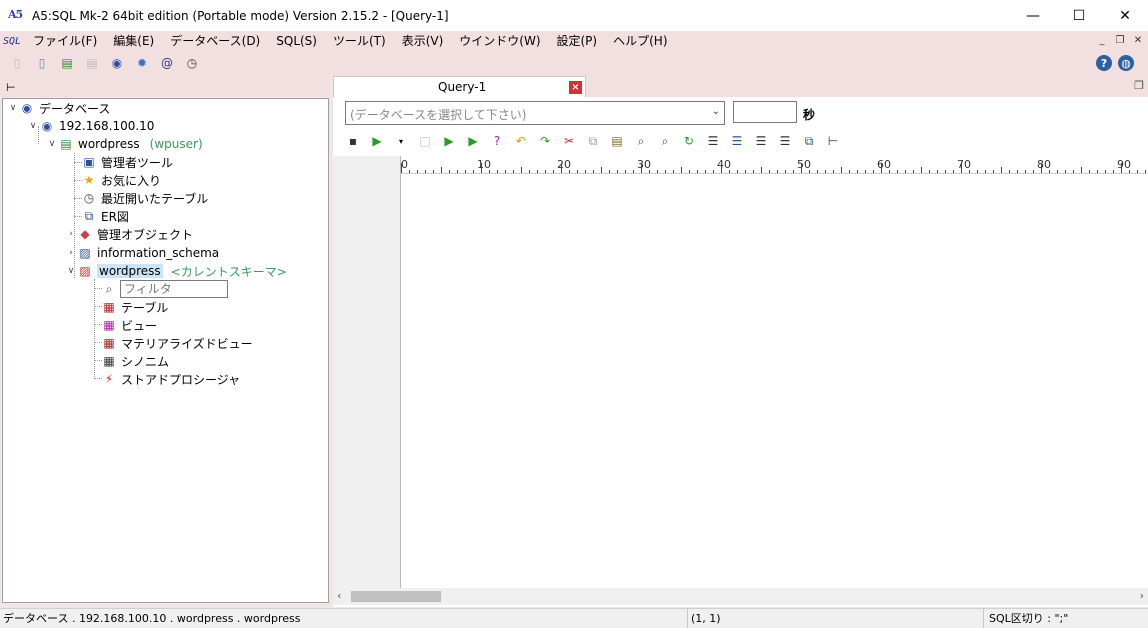 This screenshot has width=1148, height=628. I want to click on gear-icon: ✹, so click(142, 63).